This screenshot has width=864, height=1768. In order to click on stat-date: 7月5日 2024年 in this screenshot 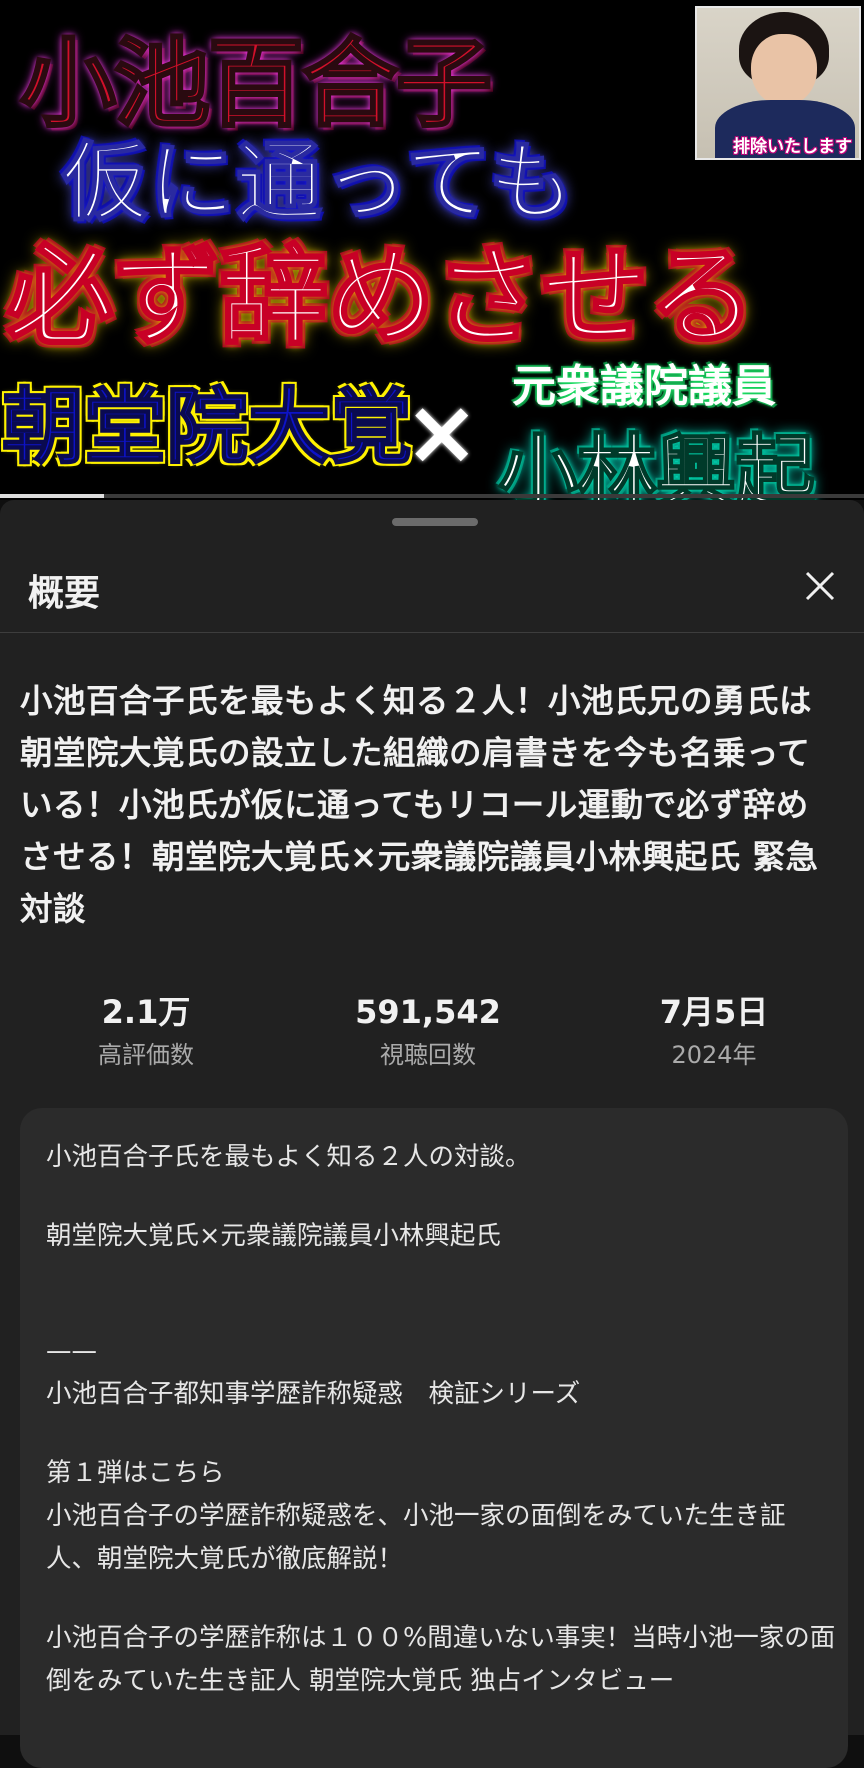, I will do `click(714, 1031)`.